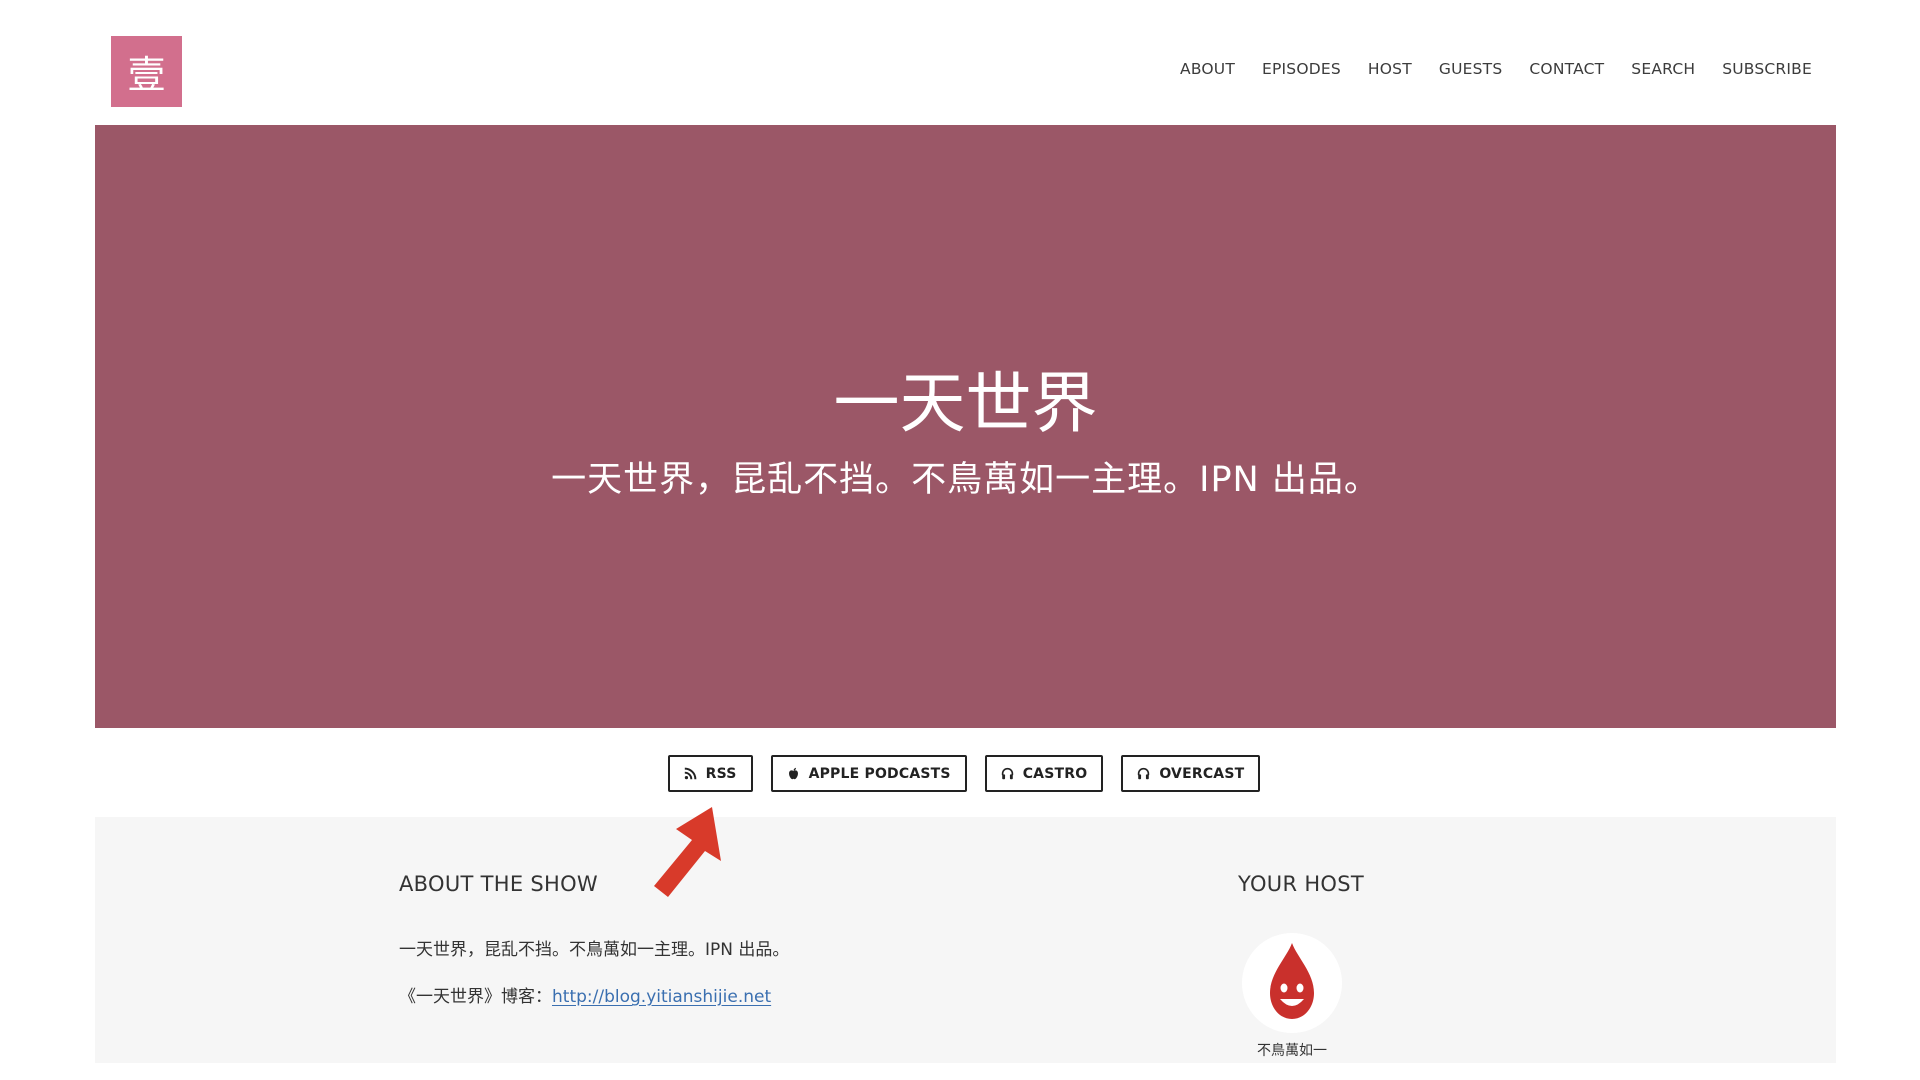  I want to click on red-drop-mascot-icon, so click(1292, 983).